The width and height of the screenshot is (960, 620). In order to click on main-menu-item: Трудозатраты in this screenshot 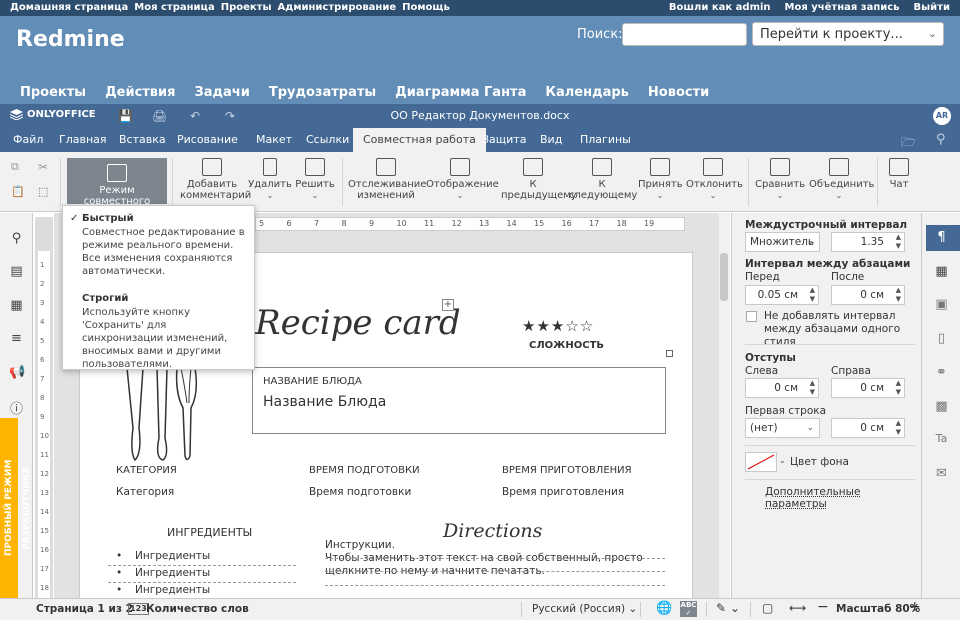, I will do `click(322, 92)`.